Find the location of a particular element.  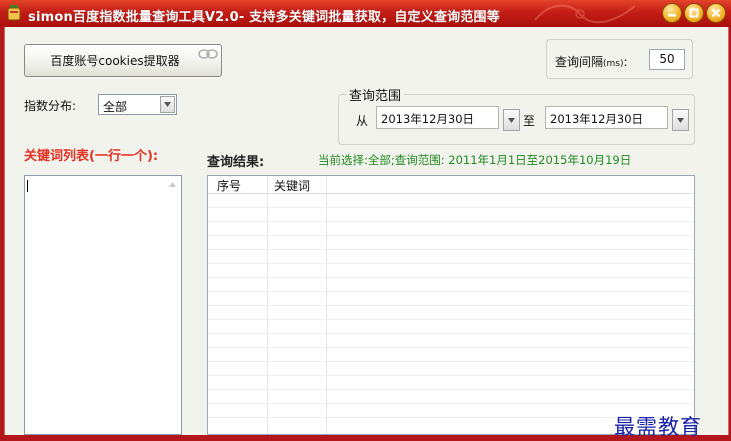

minimize-button is located at coordinates (672, 13).